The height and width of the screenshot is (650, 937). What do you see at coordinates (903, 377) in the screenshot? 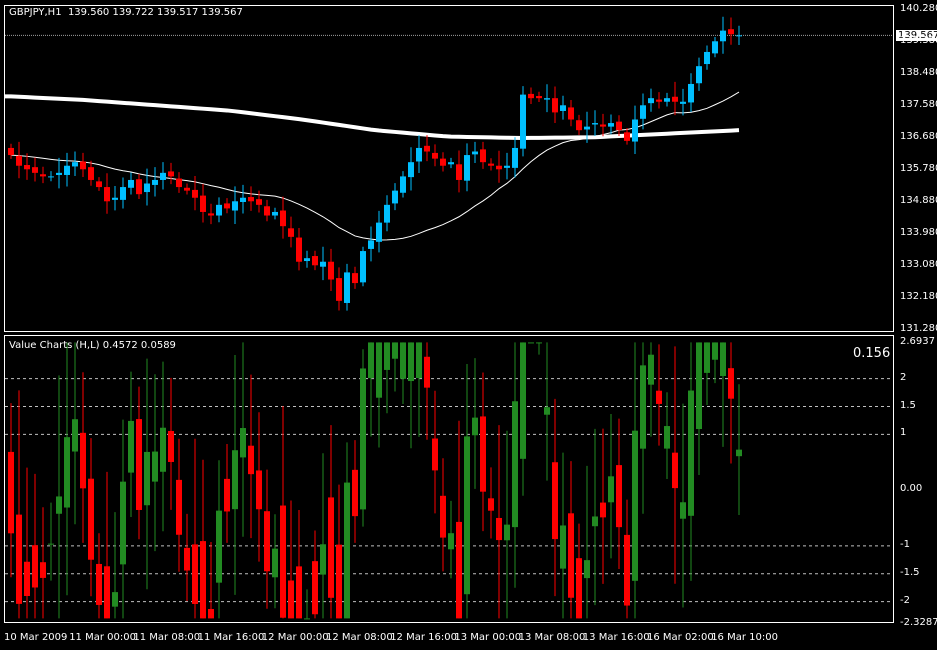
I see `indicator-axis-label: 2` at bounding box center [903, 377].